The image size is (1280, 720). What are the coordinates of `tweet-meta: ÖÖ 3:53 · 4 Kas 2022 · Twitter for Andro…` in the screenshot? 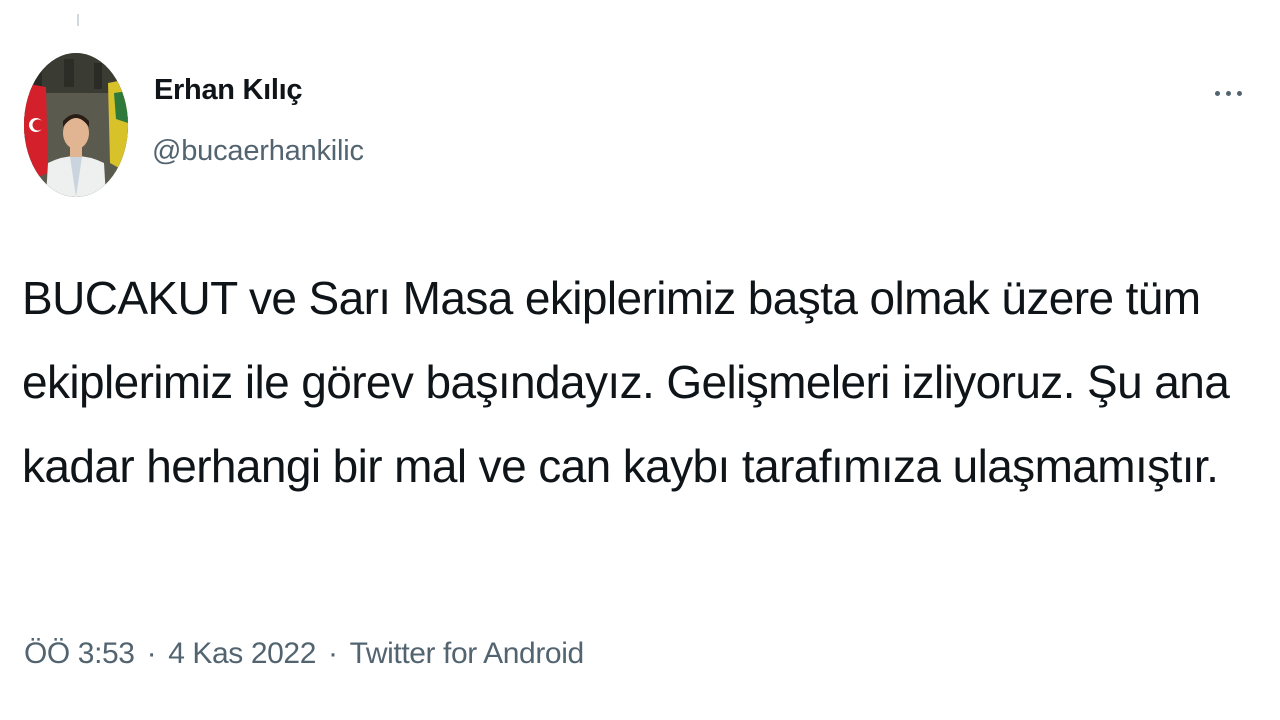 It's located at (304, 654).